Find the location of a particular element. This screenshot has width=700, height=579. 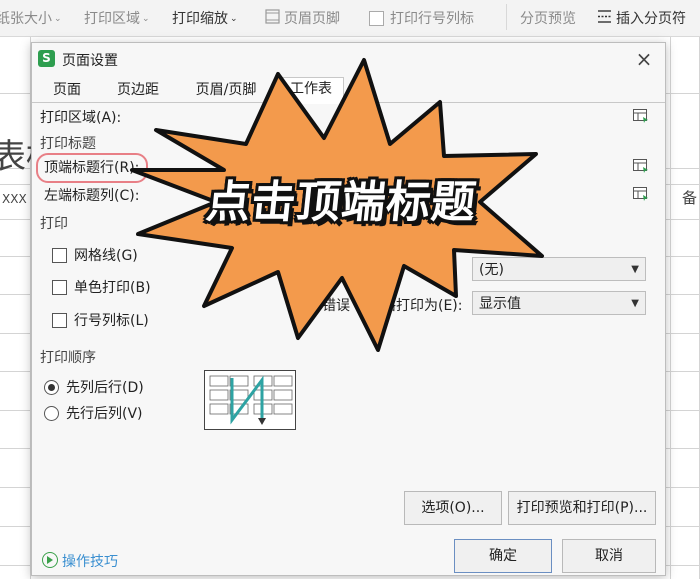

print-row-col-checkbox is located at coordinates (376, 18).